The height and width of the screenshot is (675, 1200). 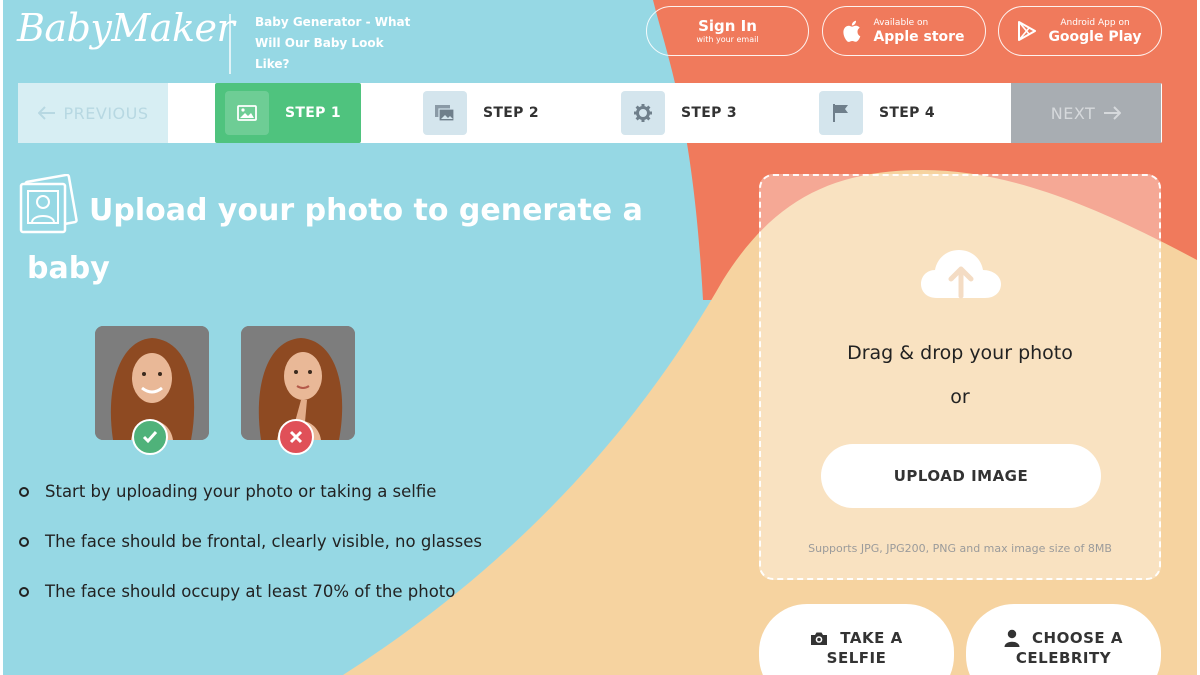 I want to click on tab-step-4: STEP 4, so click(x=882, y=113).